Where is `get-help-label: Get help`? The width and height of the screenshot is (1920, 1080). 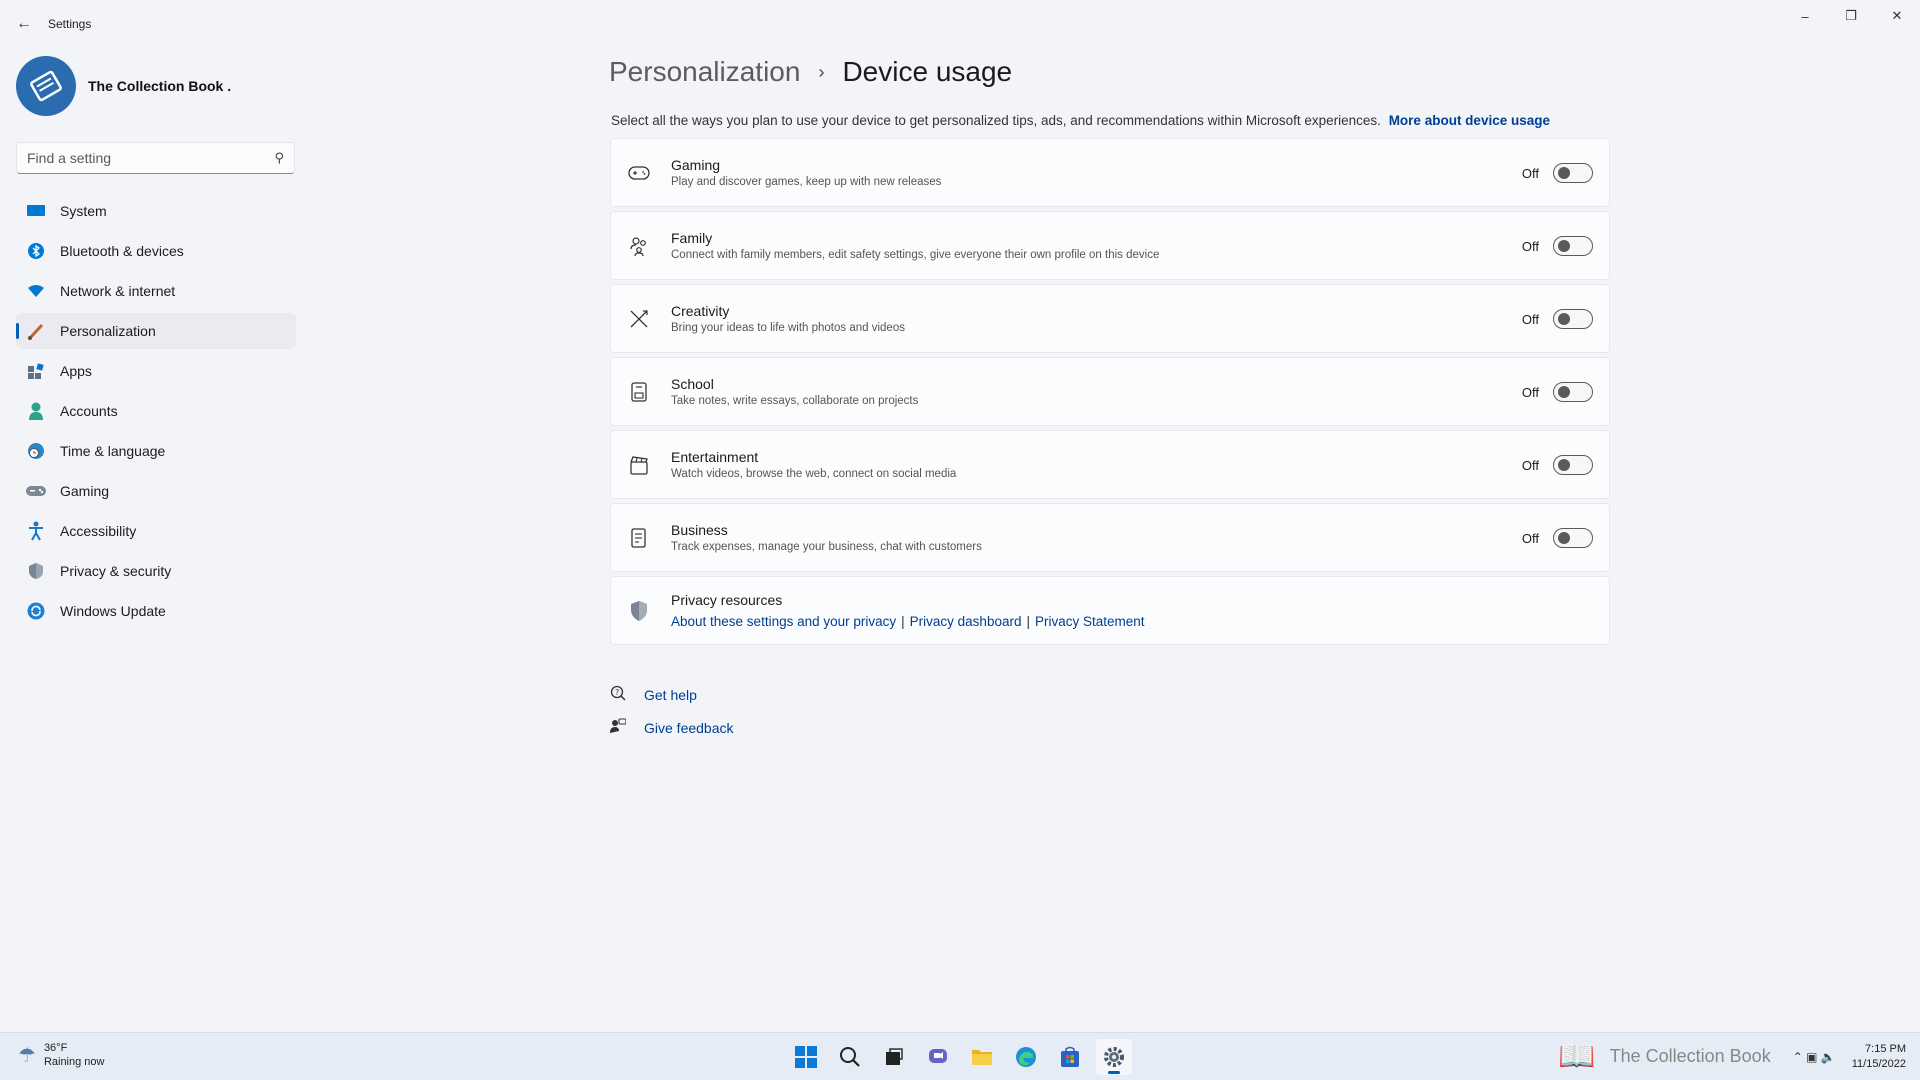 get-help-label: Get help is located at coordinates (670, 694).